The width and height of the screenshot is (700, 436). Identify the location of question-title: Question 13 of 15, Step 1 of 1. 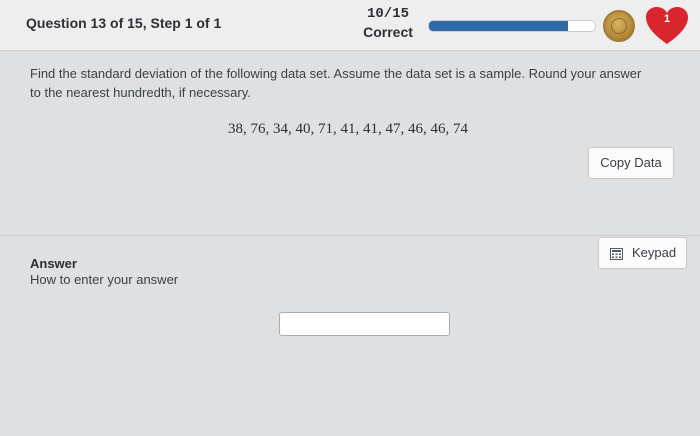
(124, 23).